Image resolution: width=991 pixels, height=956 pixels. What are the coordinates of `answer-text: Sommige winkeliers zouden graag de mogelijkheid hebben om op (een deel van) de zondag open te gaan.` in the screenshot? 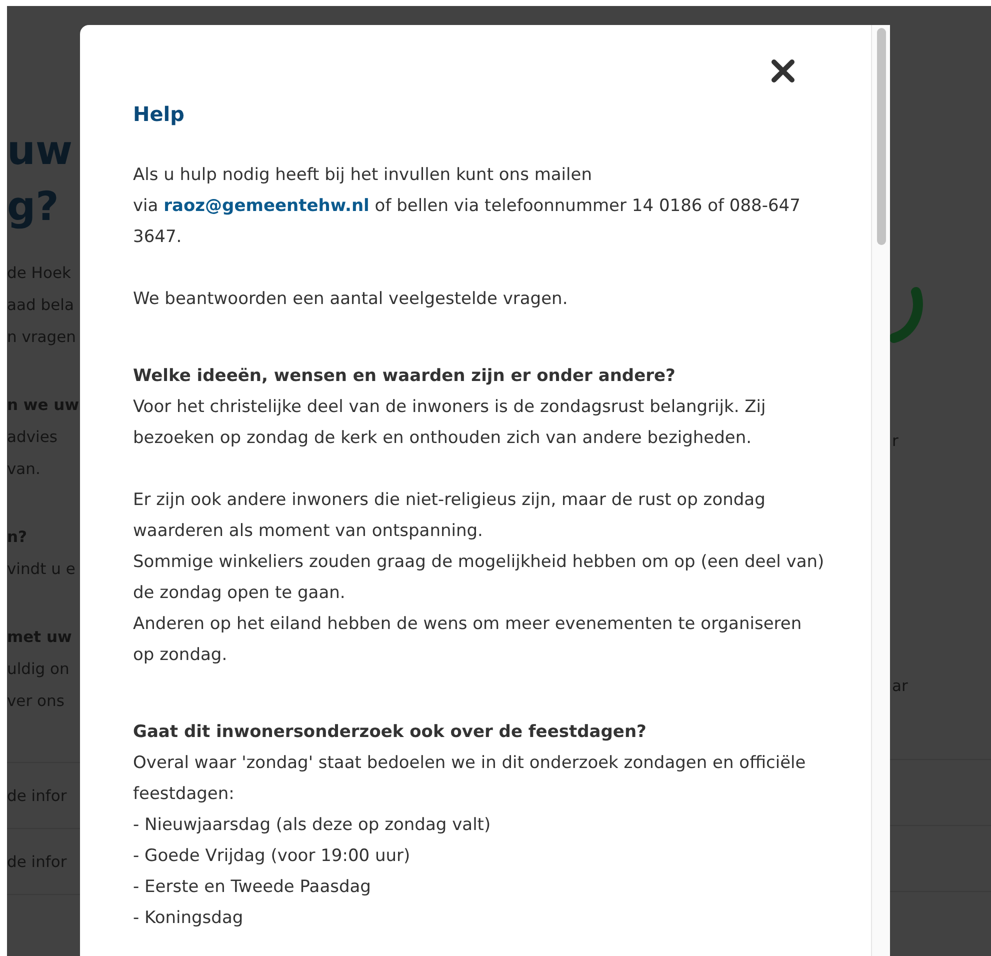 It's located at (479, 578).